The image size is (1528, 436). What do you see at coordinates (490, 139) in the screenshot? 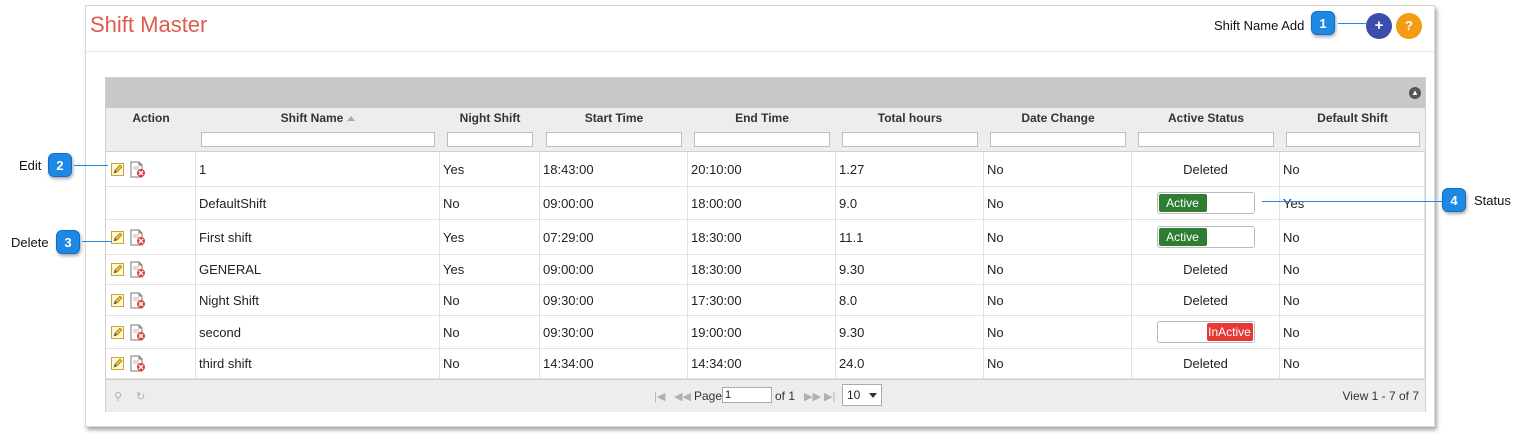
I see `filter-night-shift` at bounding box center [490, 139].